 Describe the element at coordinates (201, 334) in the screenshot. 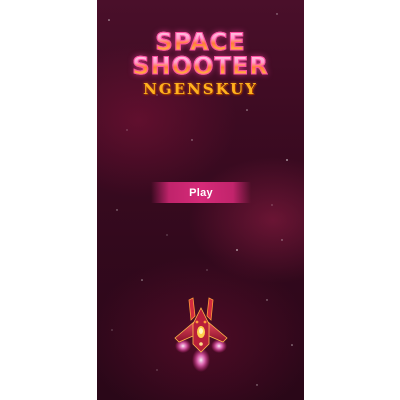

I see `spaceship-icon` at that location.